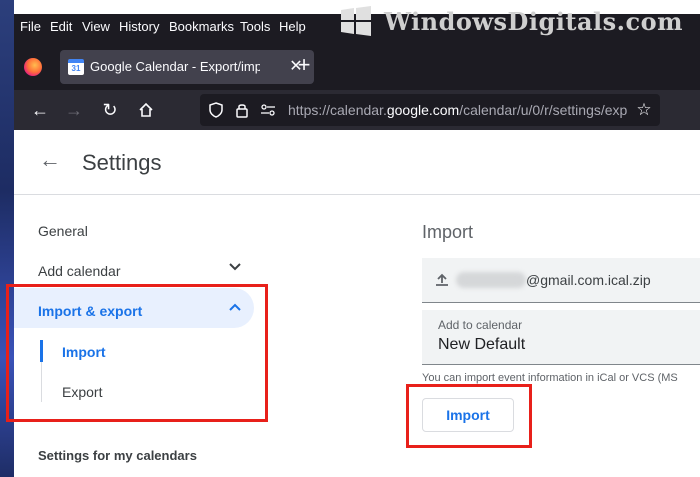  I want to click on watermark-text: WindowsDigitals.com, so click(534, 21).